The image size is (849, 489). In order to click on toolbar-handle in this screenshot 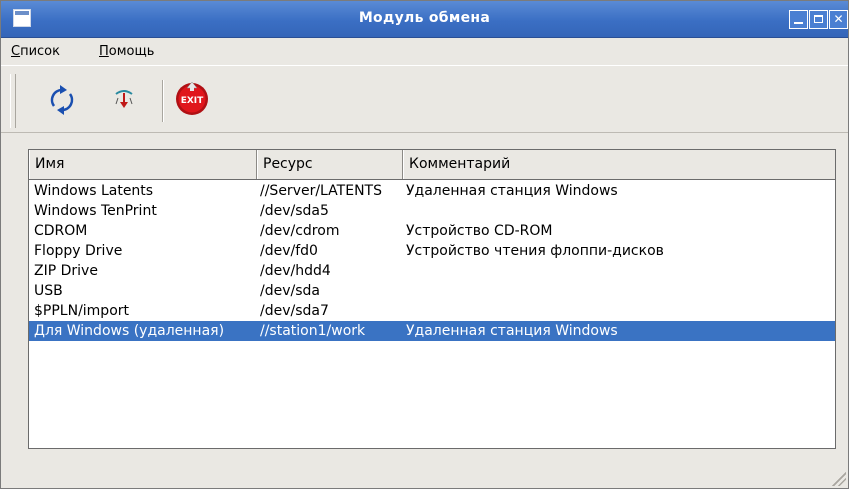, I will do `click(13, 101)`.